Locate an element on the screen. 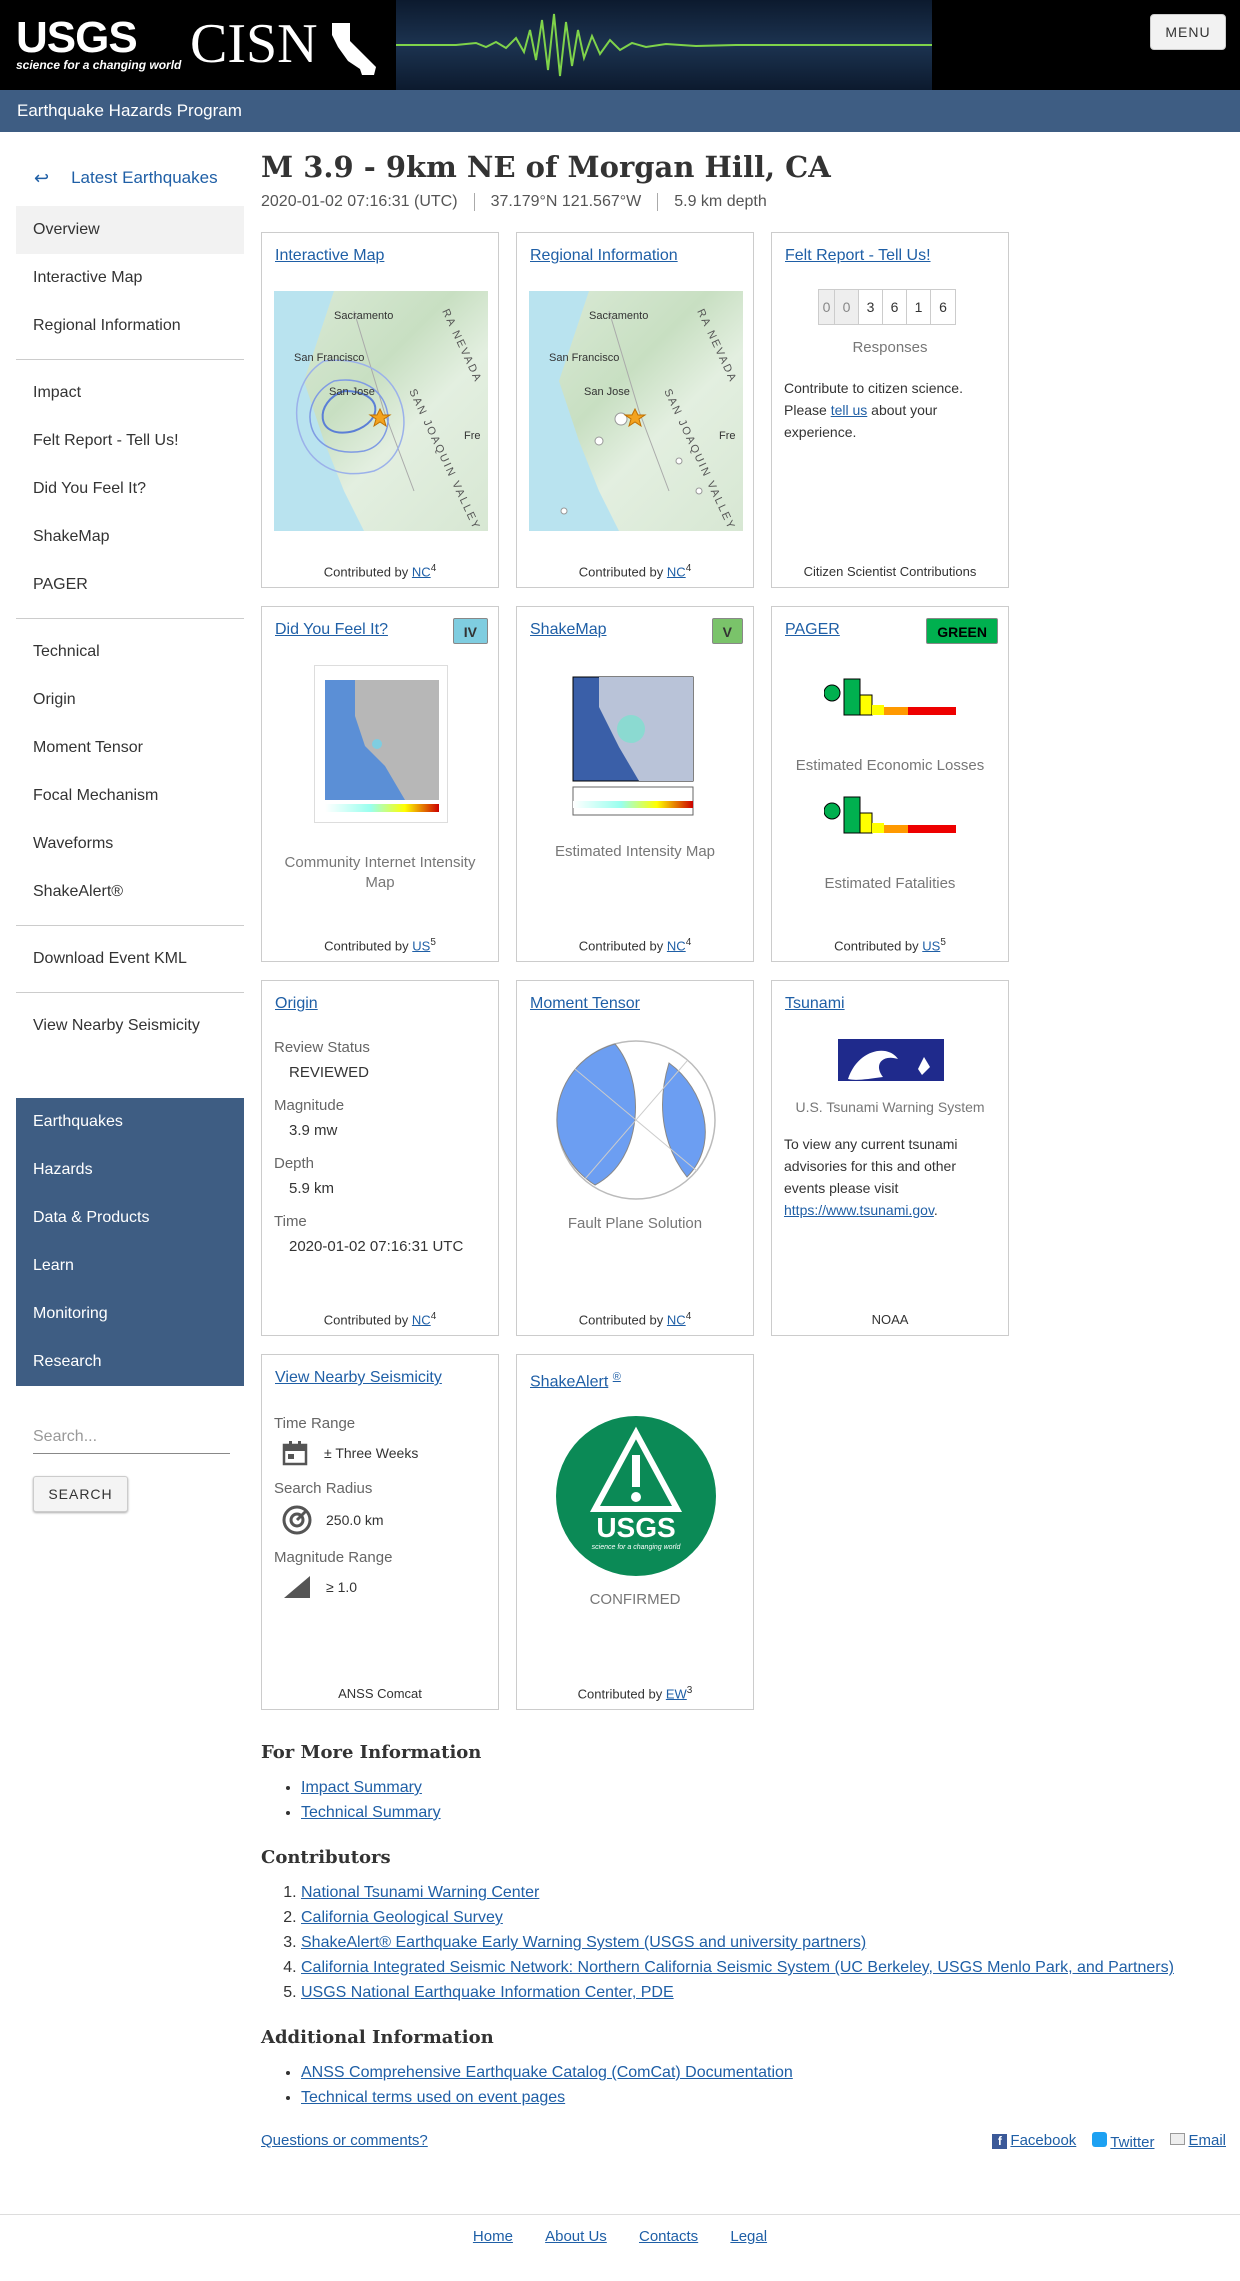 The width and height of the screenshot is (1240, 2281). sidebar-item-waveforms: Waveforms is located at coordinates (130, 844).